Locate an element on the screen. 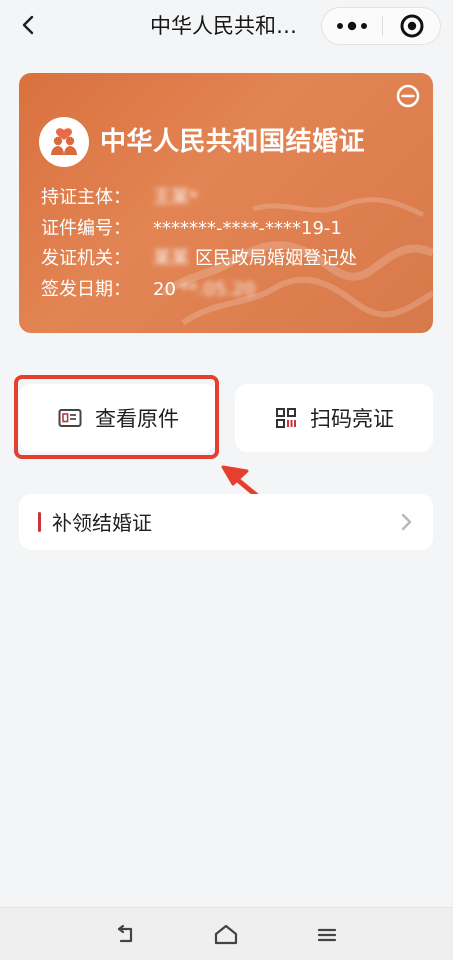  issue-date-row: 签发日期： 20 **.05.20 is located at coordinates (148, 290).